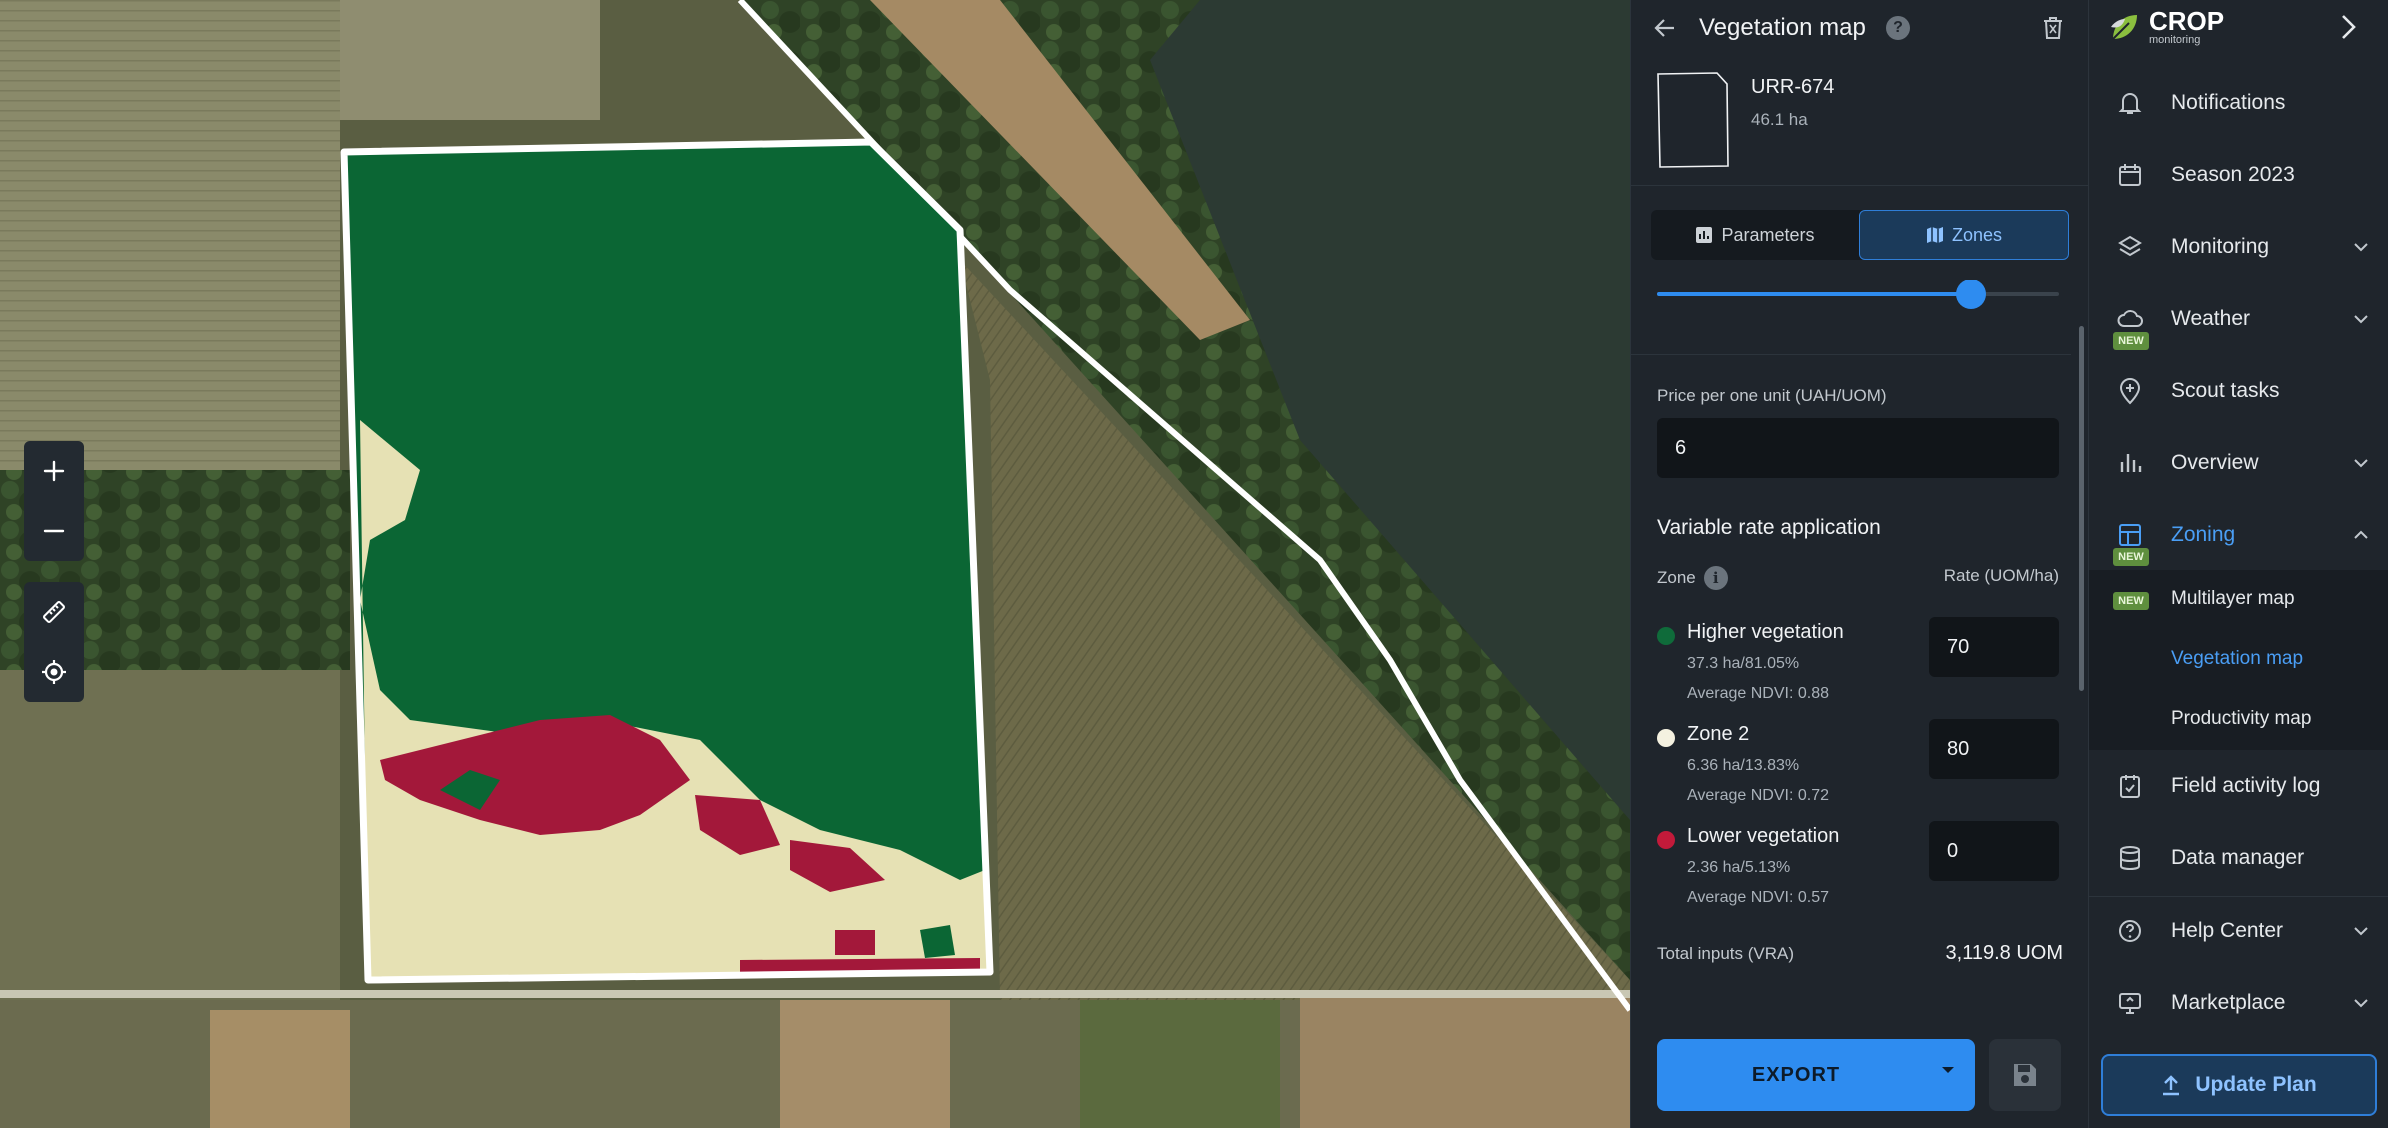  I want to click on tab-parameters: Parameters, so click(1755, 235).